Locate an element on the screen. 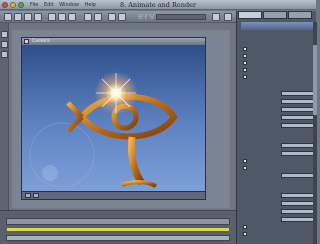  tab-render is located at coordinates (250, 15).